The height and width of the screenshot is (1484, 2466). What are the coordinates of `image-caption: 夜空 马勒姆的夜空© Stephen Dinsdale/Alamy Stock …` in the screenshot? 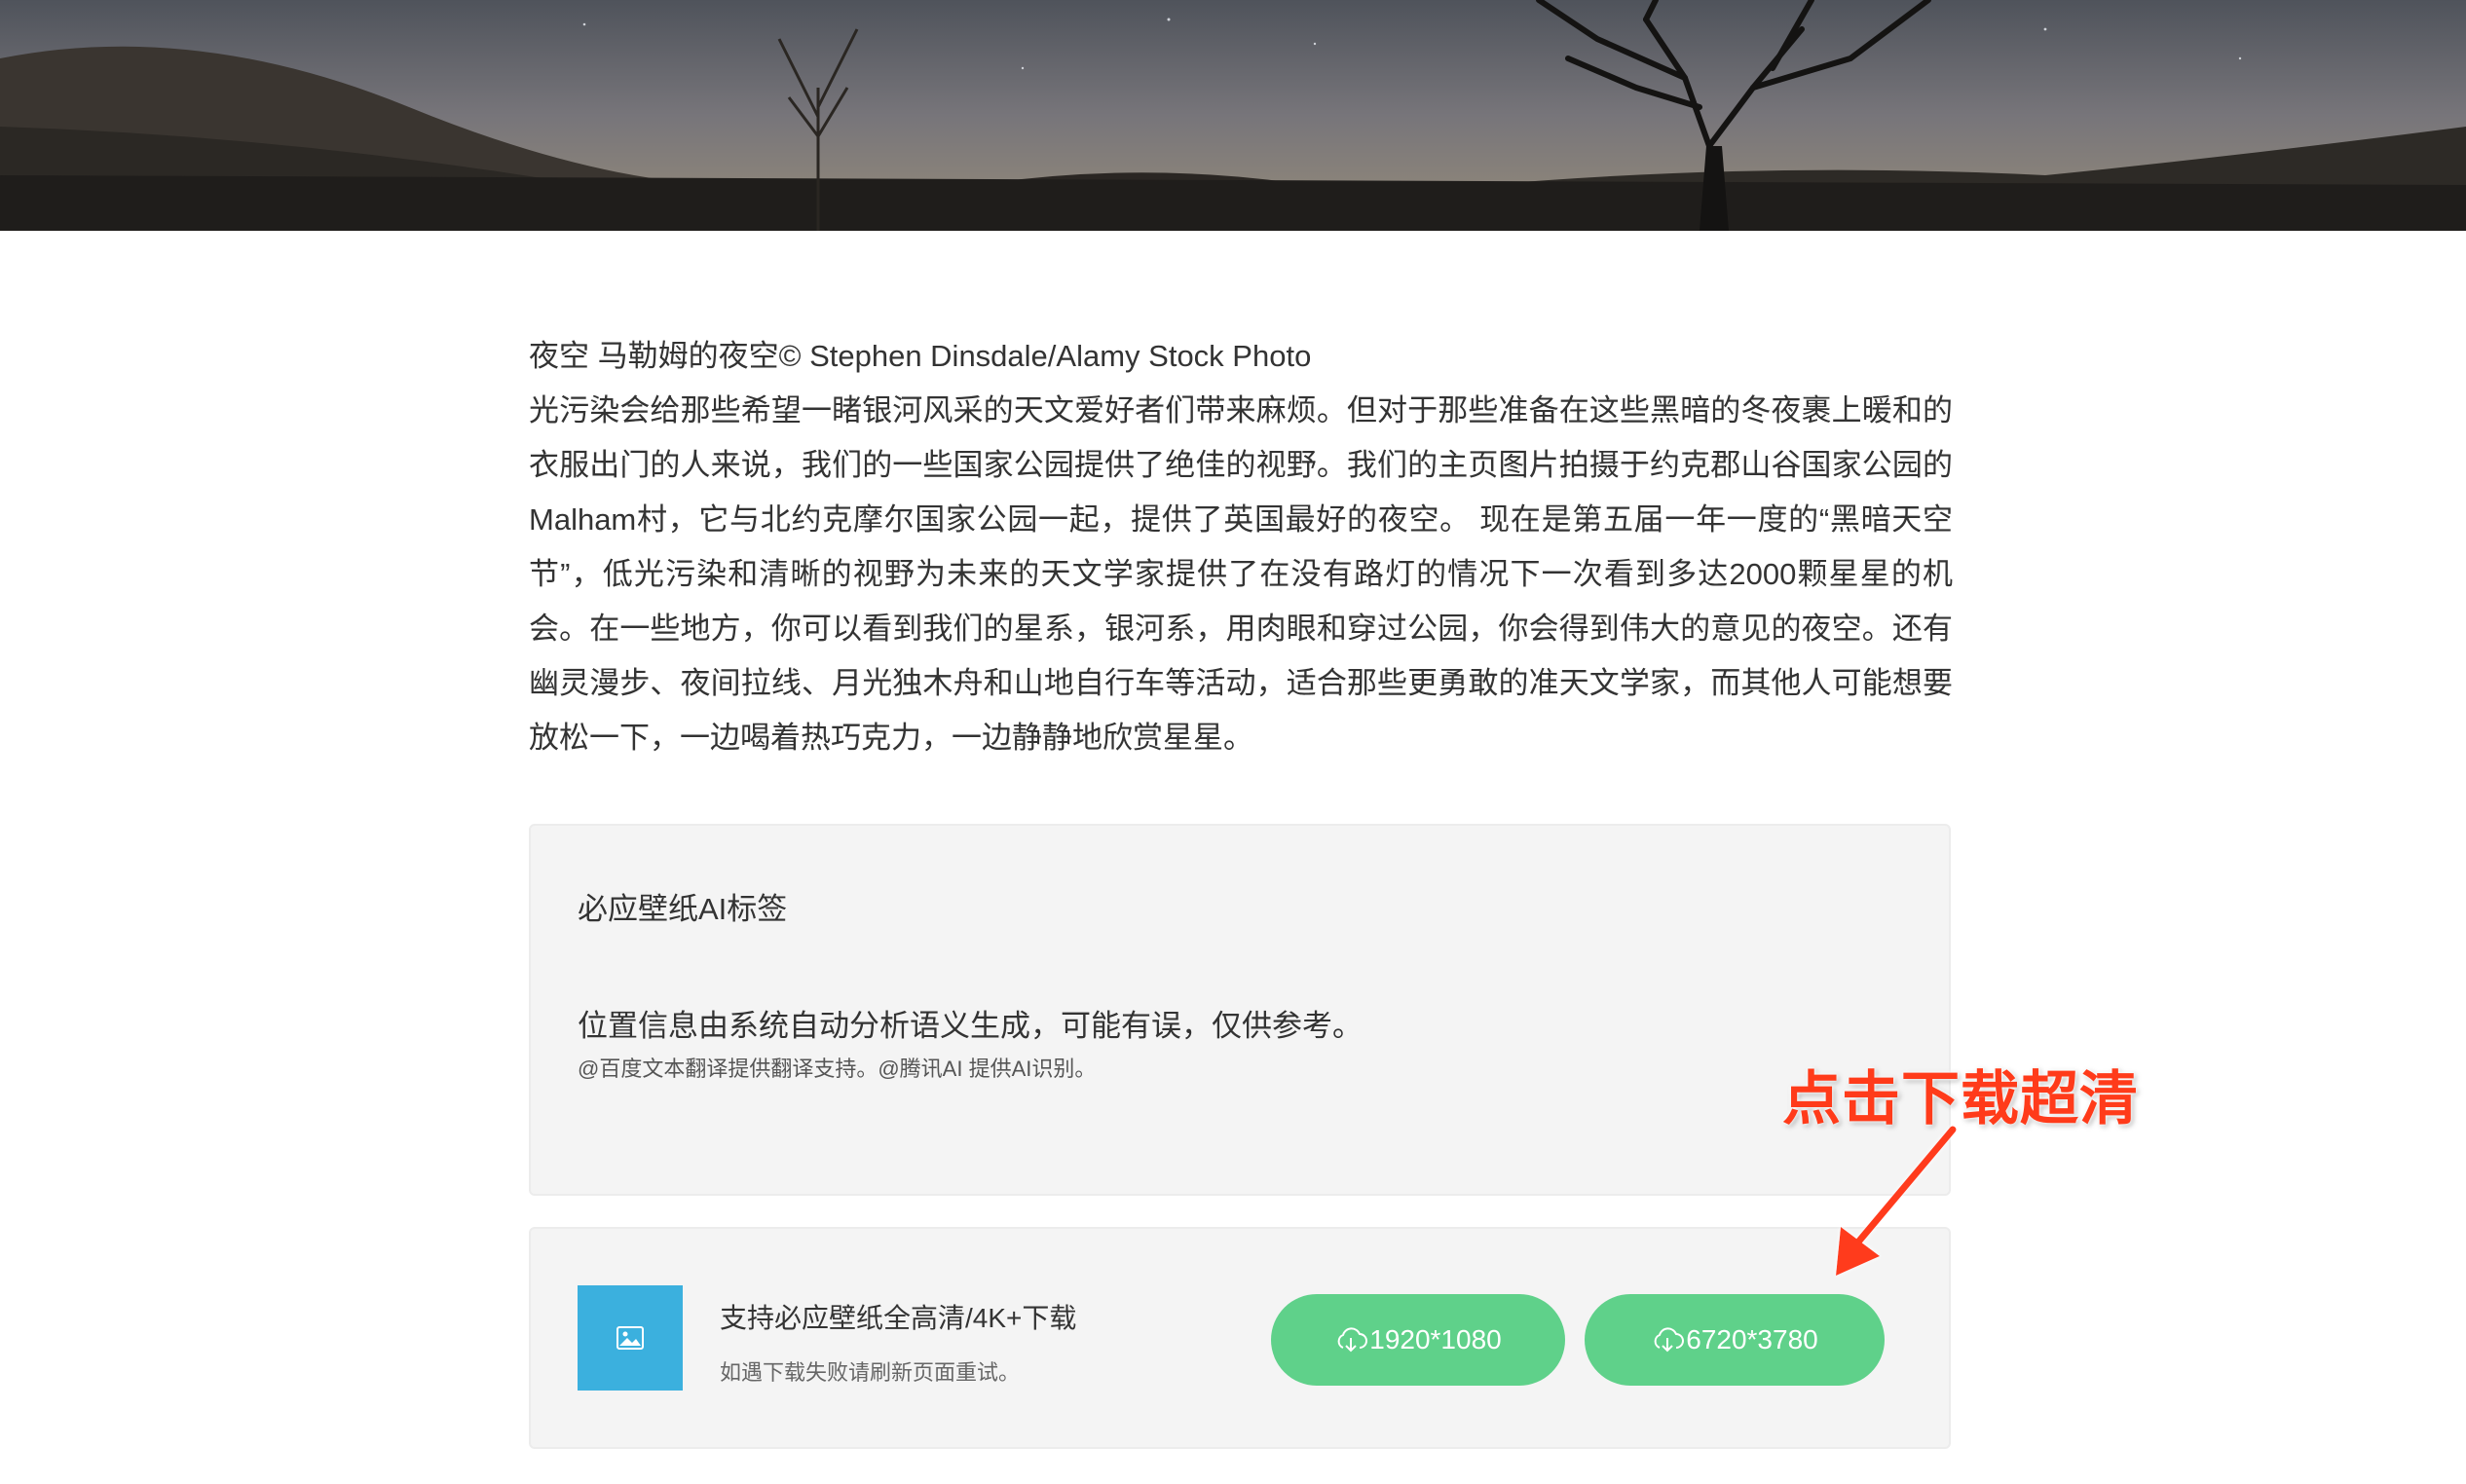 It's located at (920, 356).